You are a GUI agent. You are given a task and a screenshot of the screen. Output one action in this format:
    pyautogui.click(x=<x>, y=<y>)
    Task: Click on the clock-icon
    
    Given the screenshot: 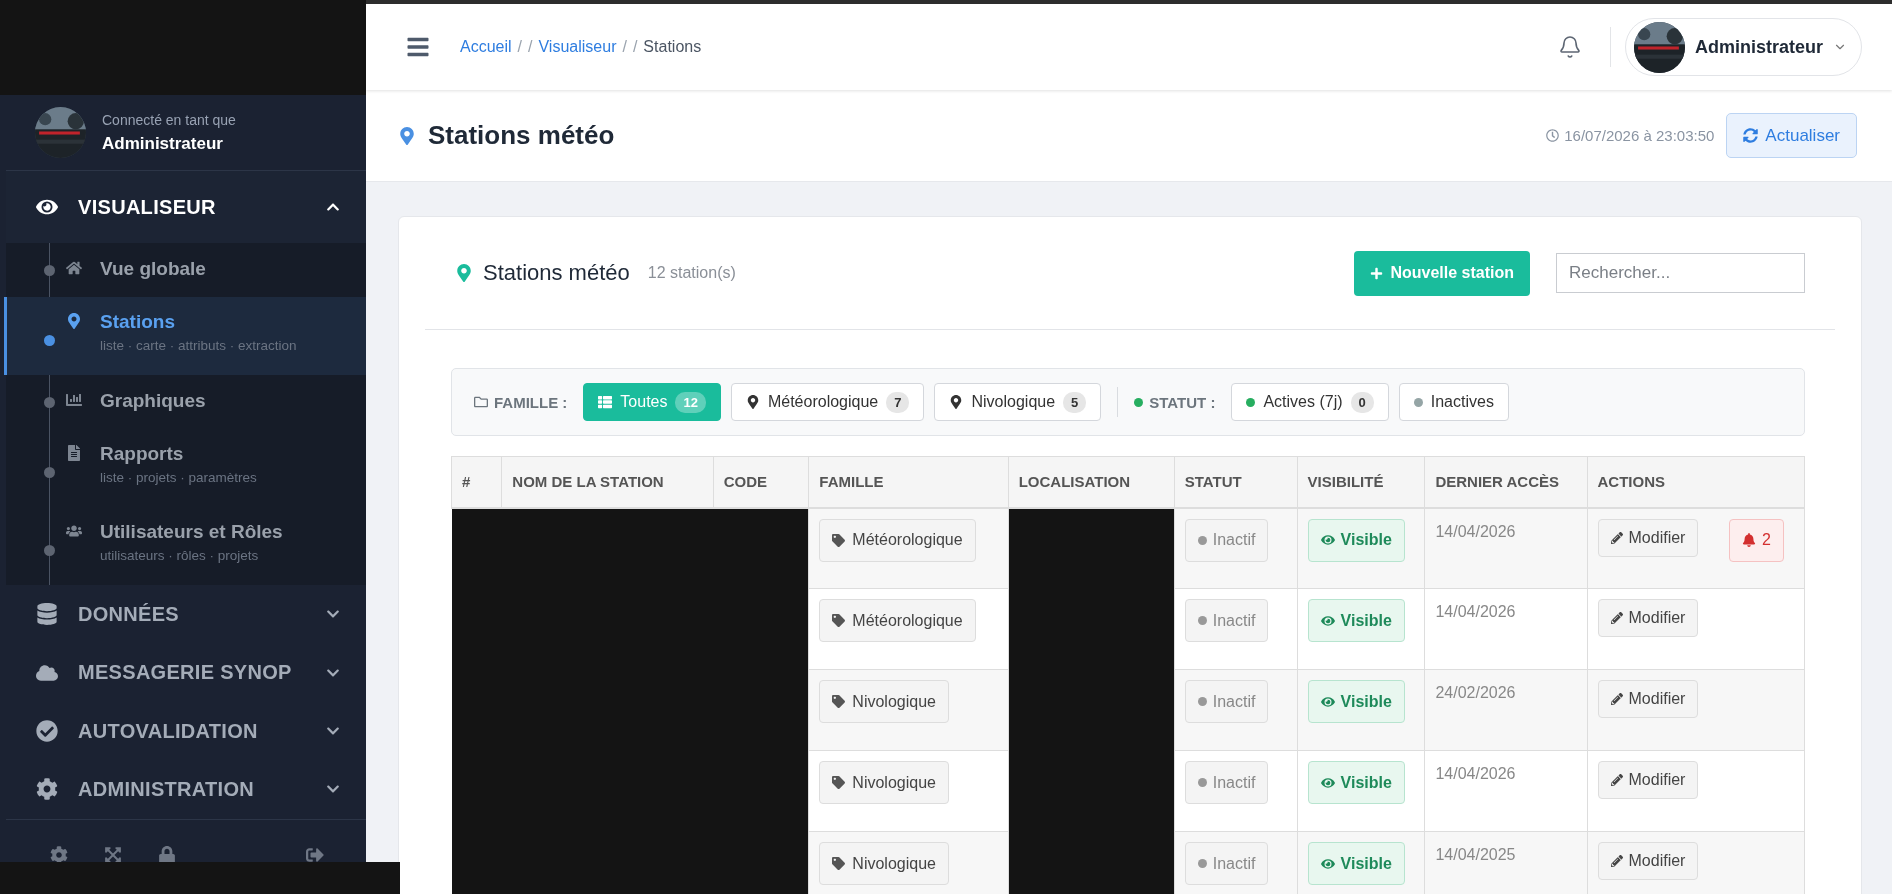 What is the action you would take?
    pyautogui.click(x=1553, y=135)
    